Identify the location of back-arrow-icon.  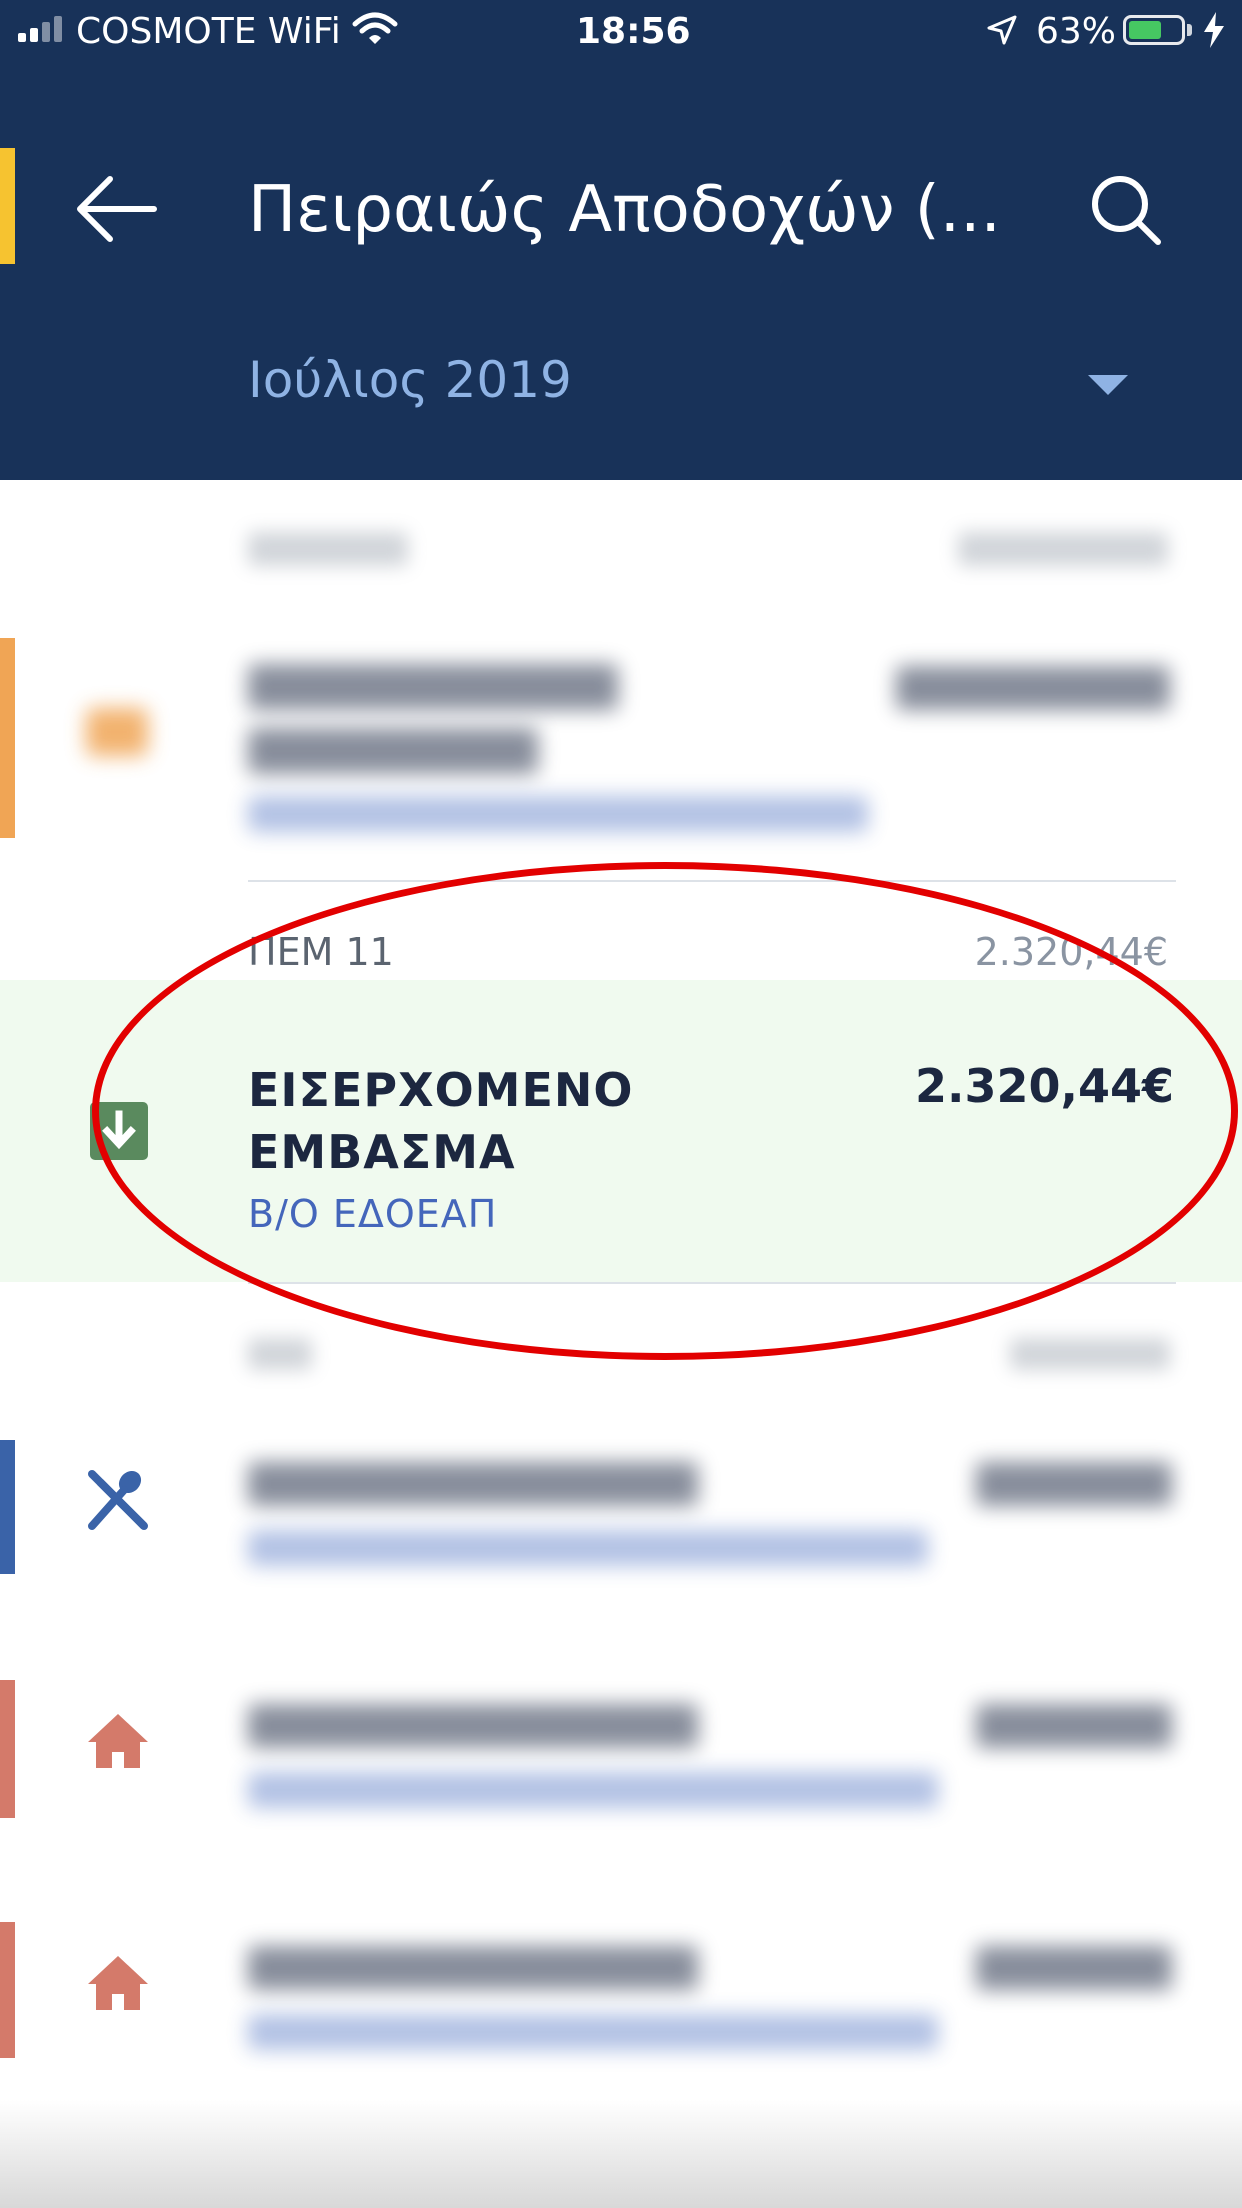
(120, 209).